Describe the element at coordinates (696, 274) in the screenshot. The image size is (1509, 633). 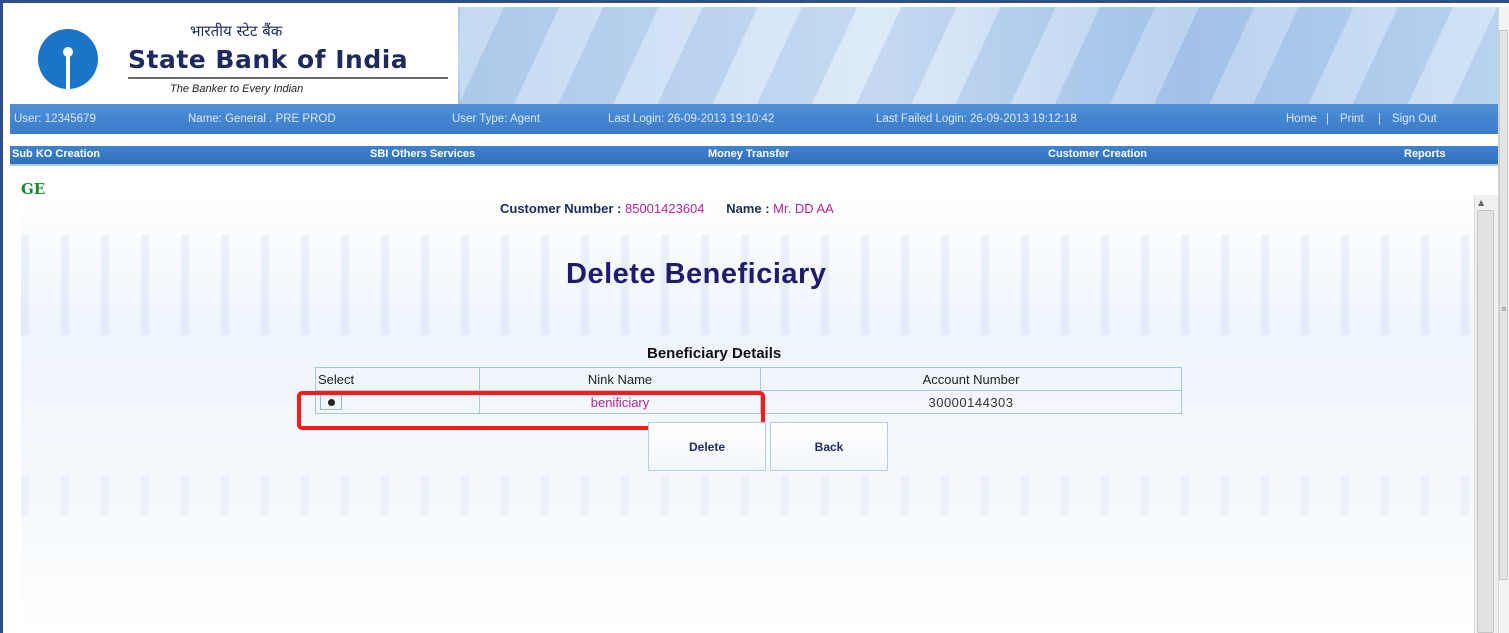
I see `page-title: Delete Beneficiary` at that location.